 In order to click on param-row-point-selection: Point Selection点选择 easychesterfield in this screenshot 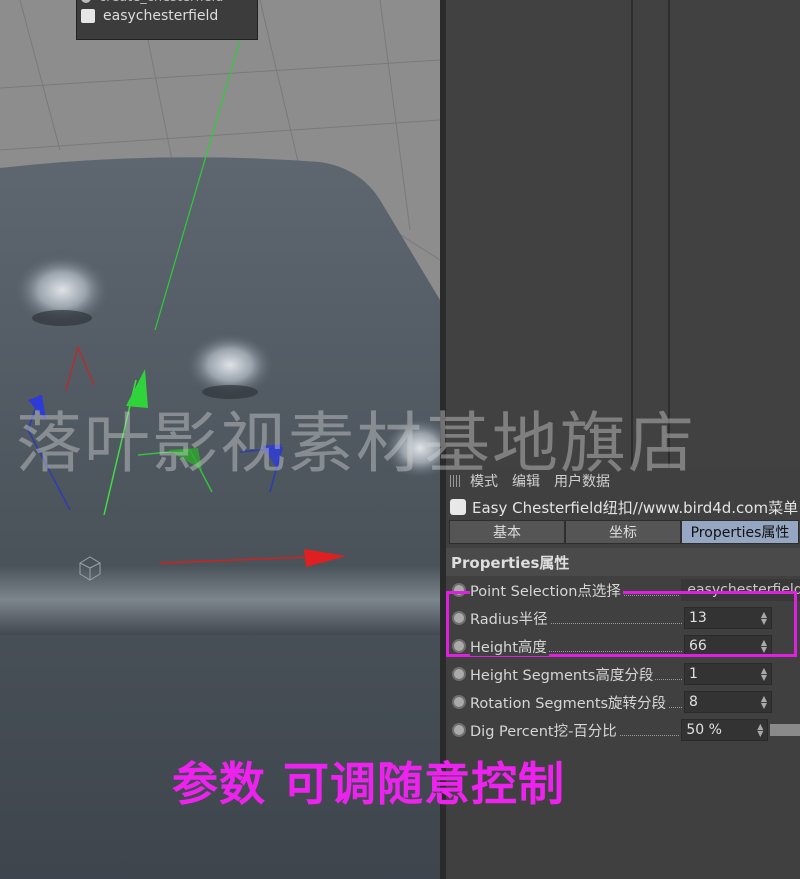, I will do `click(623, 590)`.